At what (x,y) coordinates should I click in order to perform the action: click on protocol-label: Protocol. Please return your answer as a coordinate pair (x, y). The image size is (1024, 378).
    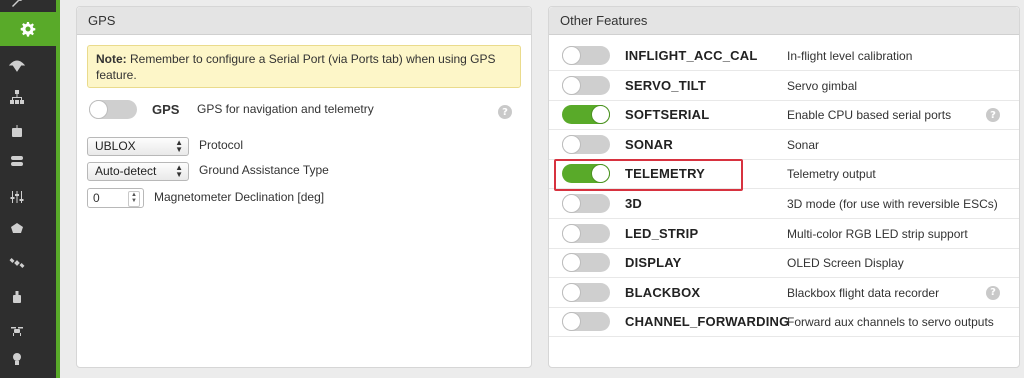
    Looking at the image, I should click on (221, 145).